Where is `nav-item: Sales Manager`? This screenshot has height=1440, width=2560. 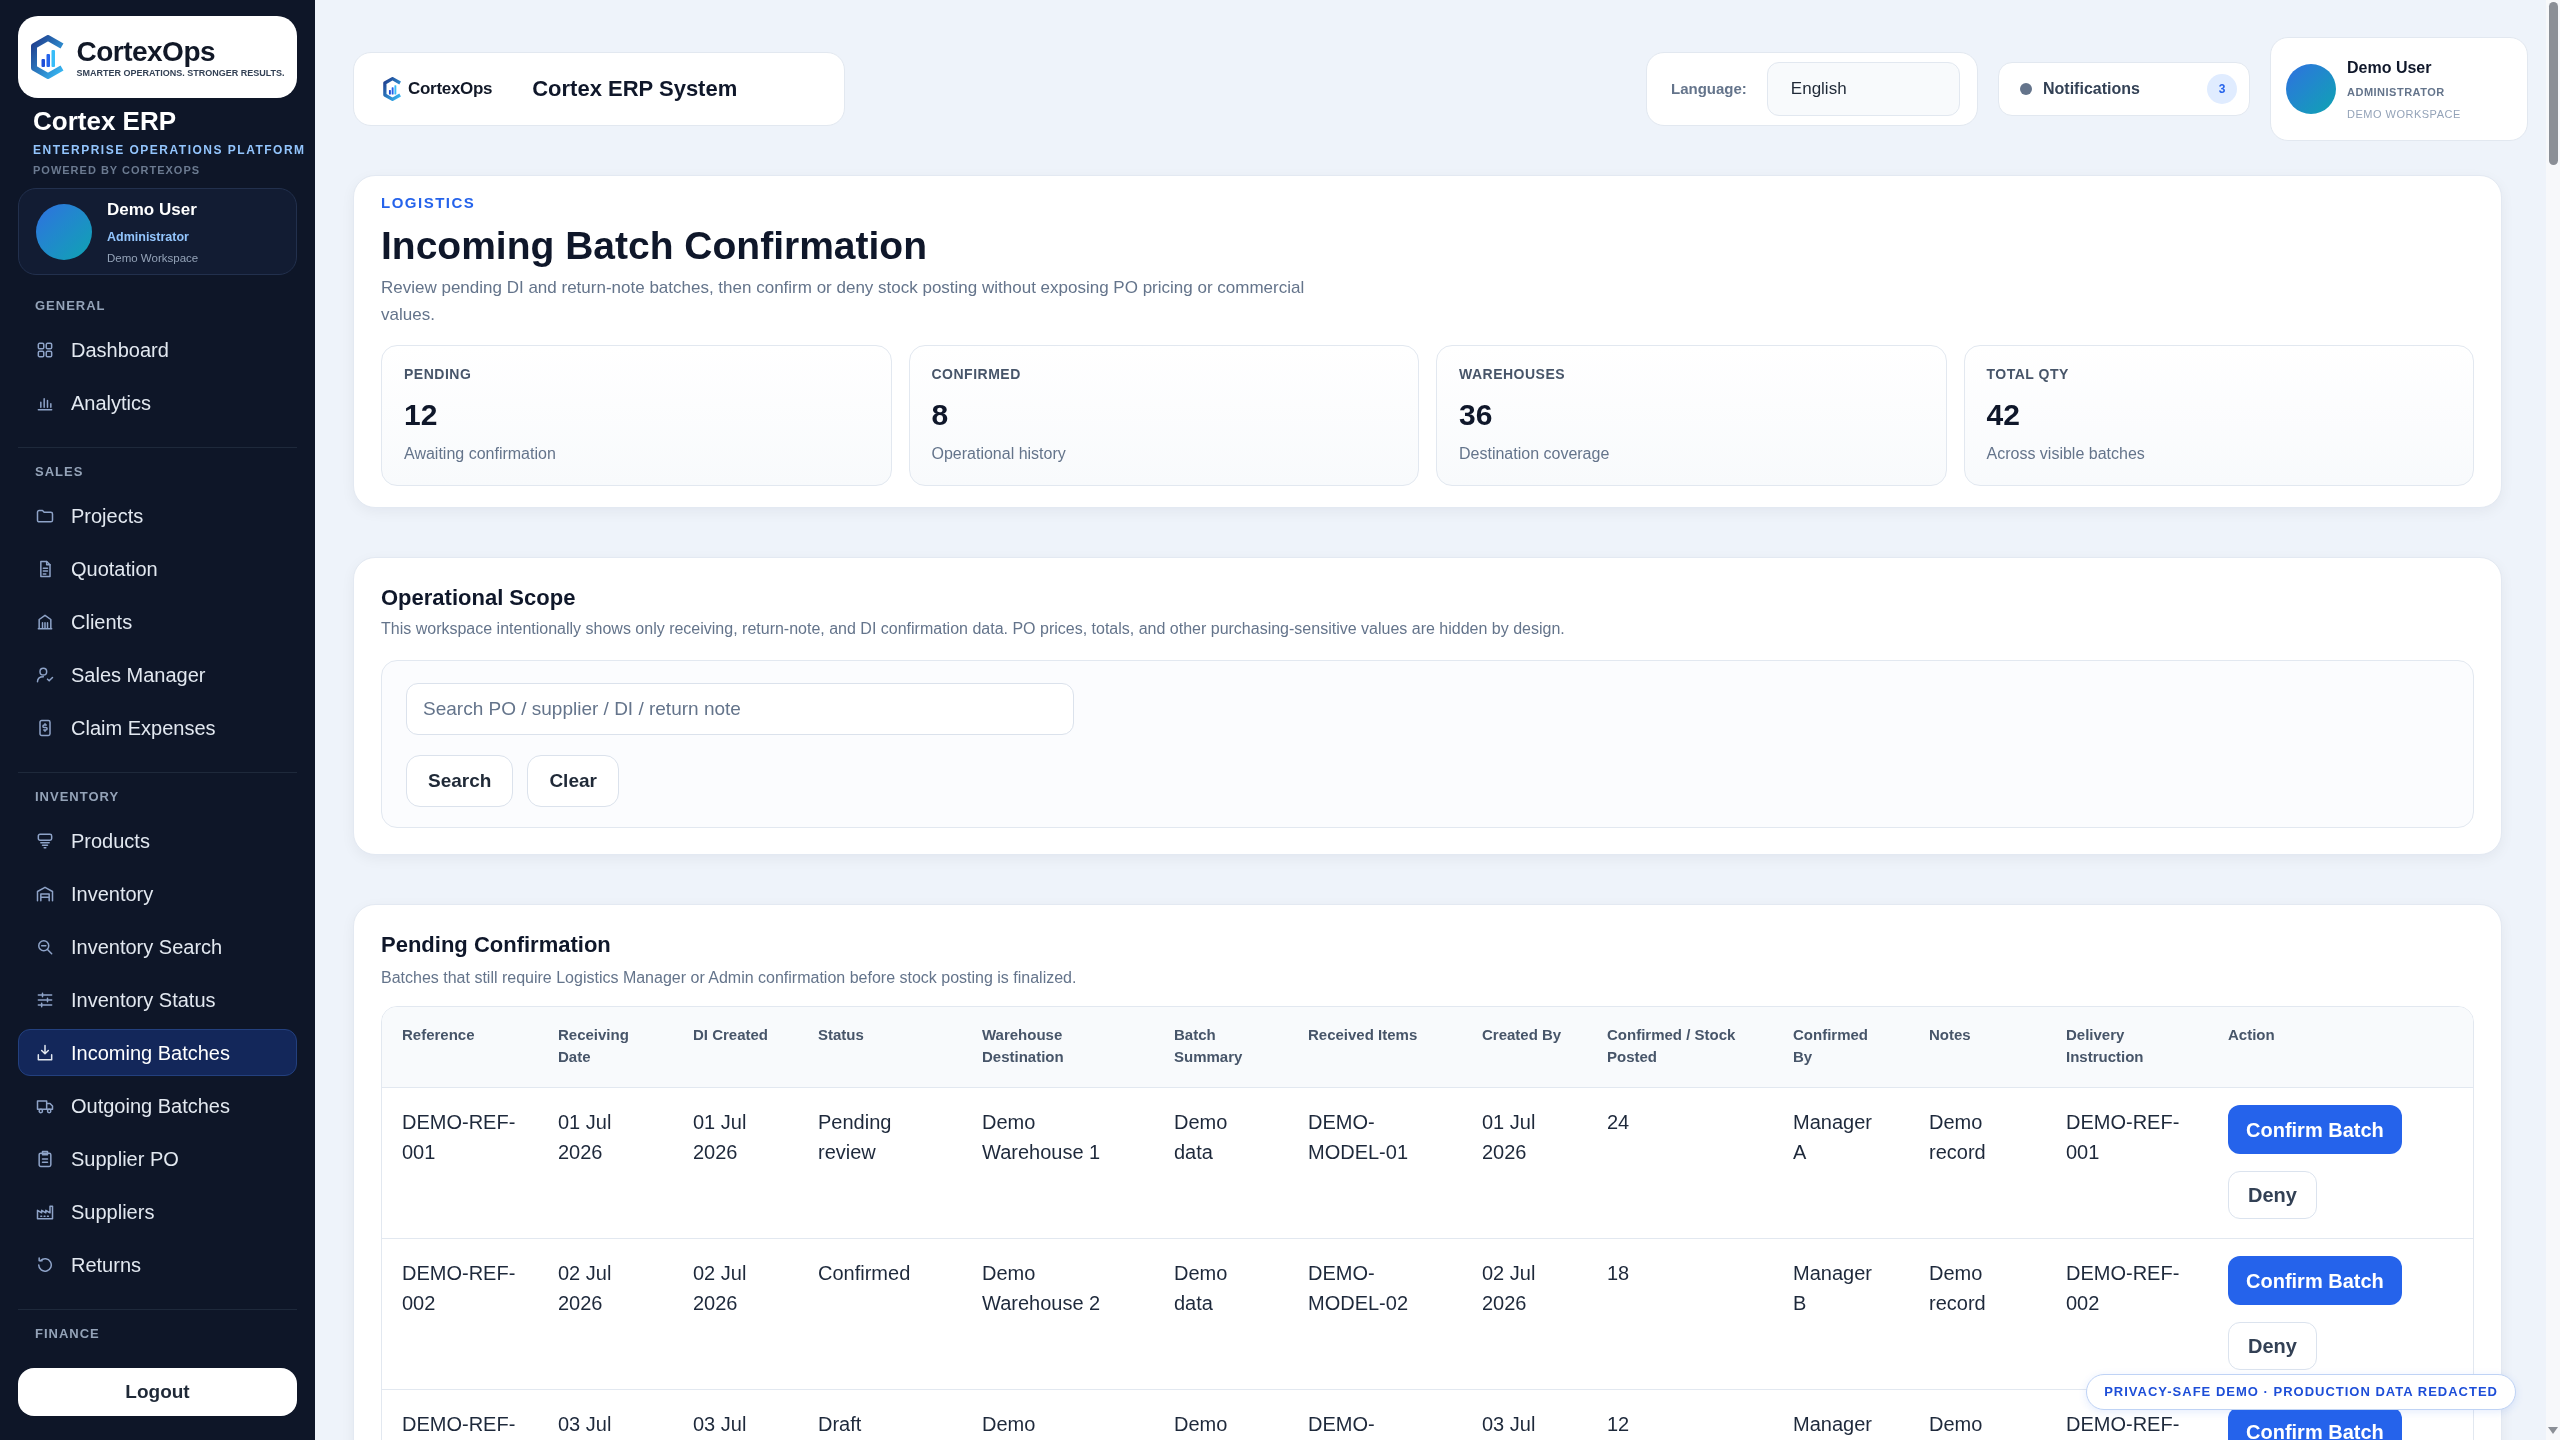
nav-item: Sales Manager is located at coordinates (157, 674).